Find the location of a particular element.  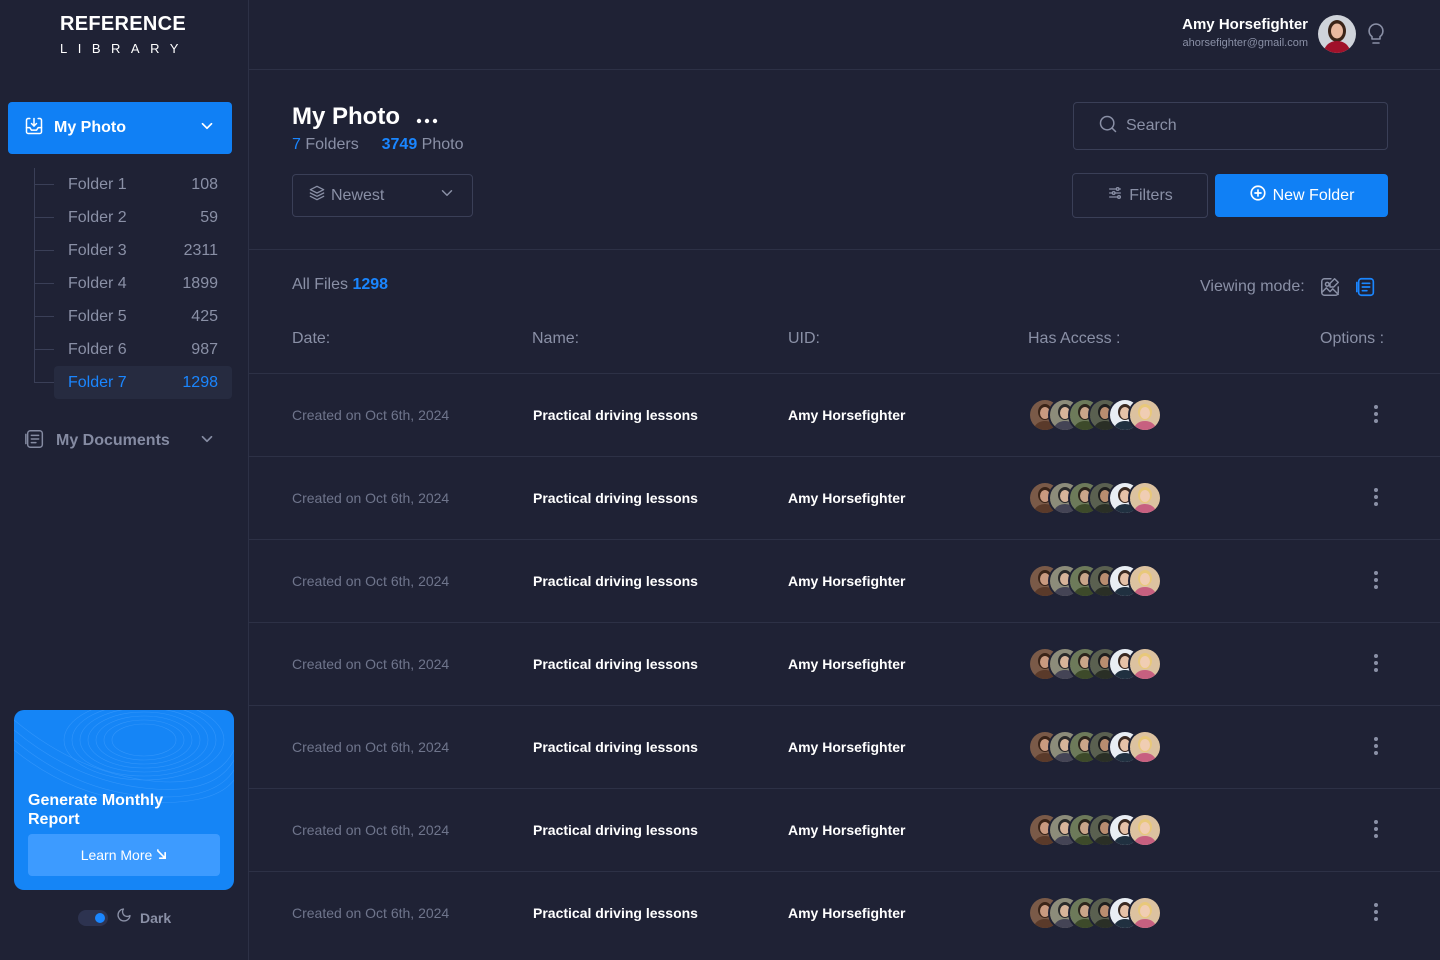

nav-my-photo: My Photo is located at coordinates (120, 128).